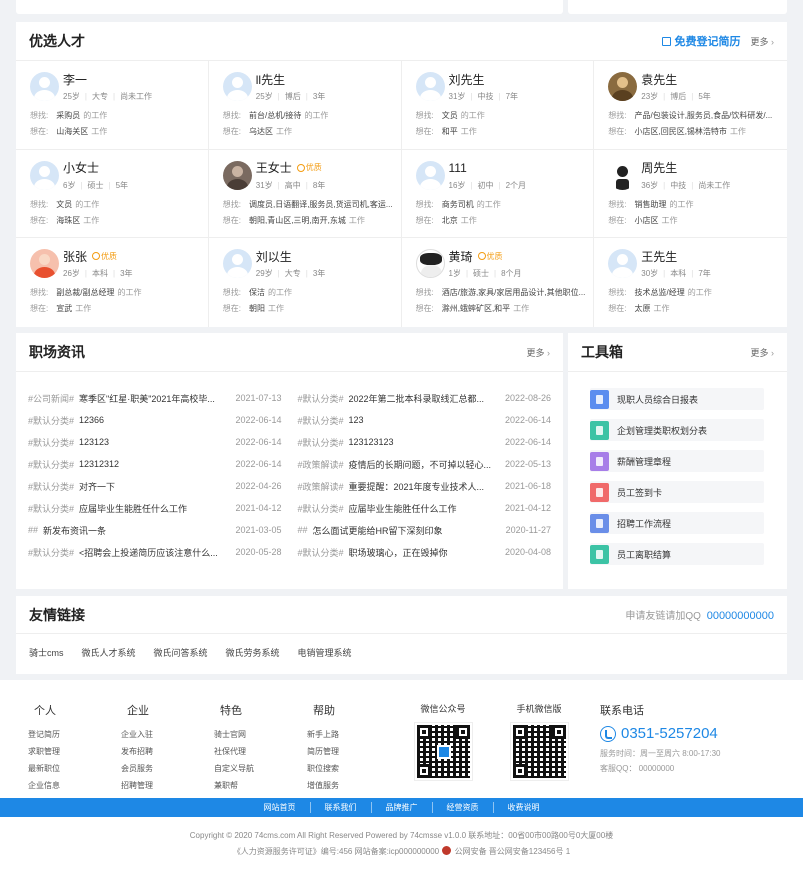 Image resolution: width=803 pixels, height=879 pixels. Describe the element at coordinates (353, 751) in the screenshot. I see `footer-link: 简历管理` at that location.